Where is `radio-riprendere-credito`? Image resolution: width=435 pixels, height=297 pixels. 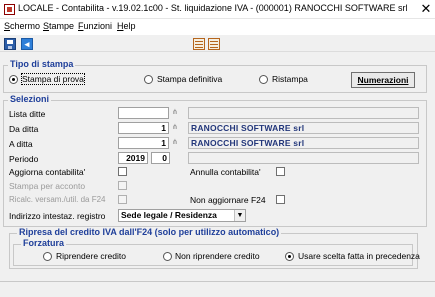 radio-riprendere-credito is located at coordinates (47, 256).